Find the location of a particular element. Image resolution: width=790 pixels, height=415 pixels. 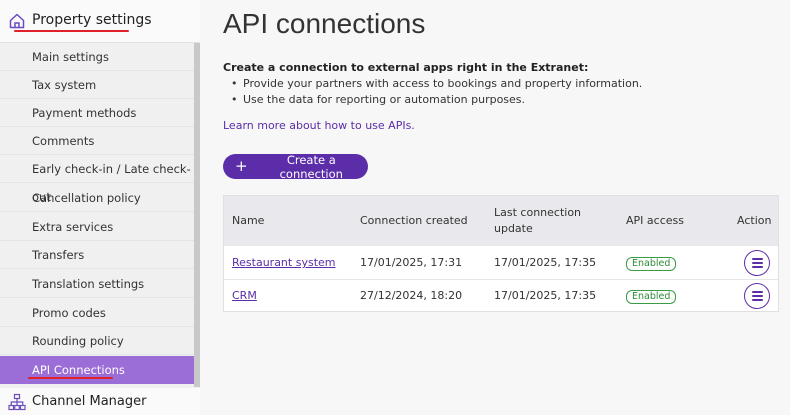

sidebar-scrollbar is located at coordinates (197, 214).